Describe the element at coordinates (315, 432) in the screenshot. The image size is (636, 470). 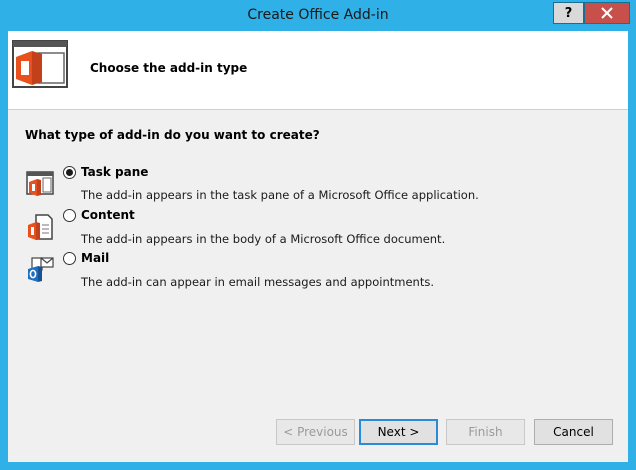
I see `previous-button: < Previous` at that location.